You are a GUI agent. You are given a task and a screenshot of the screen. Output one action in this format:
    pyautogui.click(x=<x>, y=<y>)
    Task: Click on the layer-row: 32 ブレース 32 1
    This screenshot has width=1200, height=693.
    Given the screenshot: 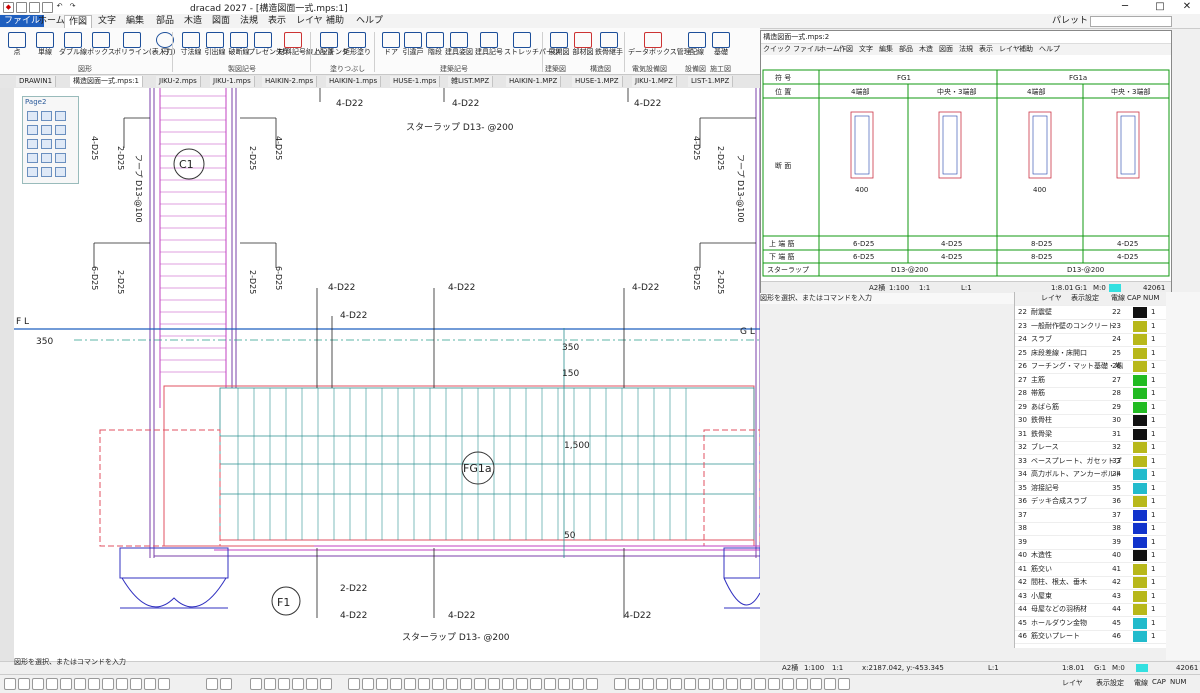 What is the action you would take?
    pyautogui.click(x=1091, y=448)
    